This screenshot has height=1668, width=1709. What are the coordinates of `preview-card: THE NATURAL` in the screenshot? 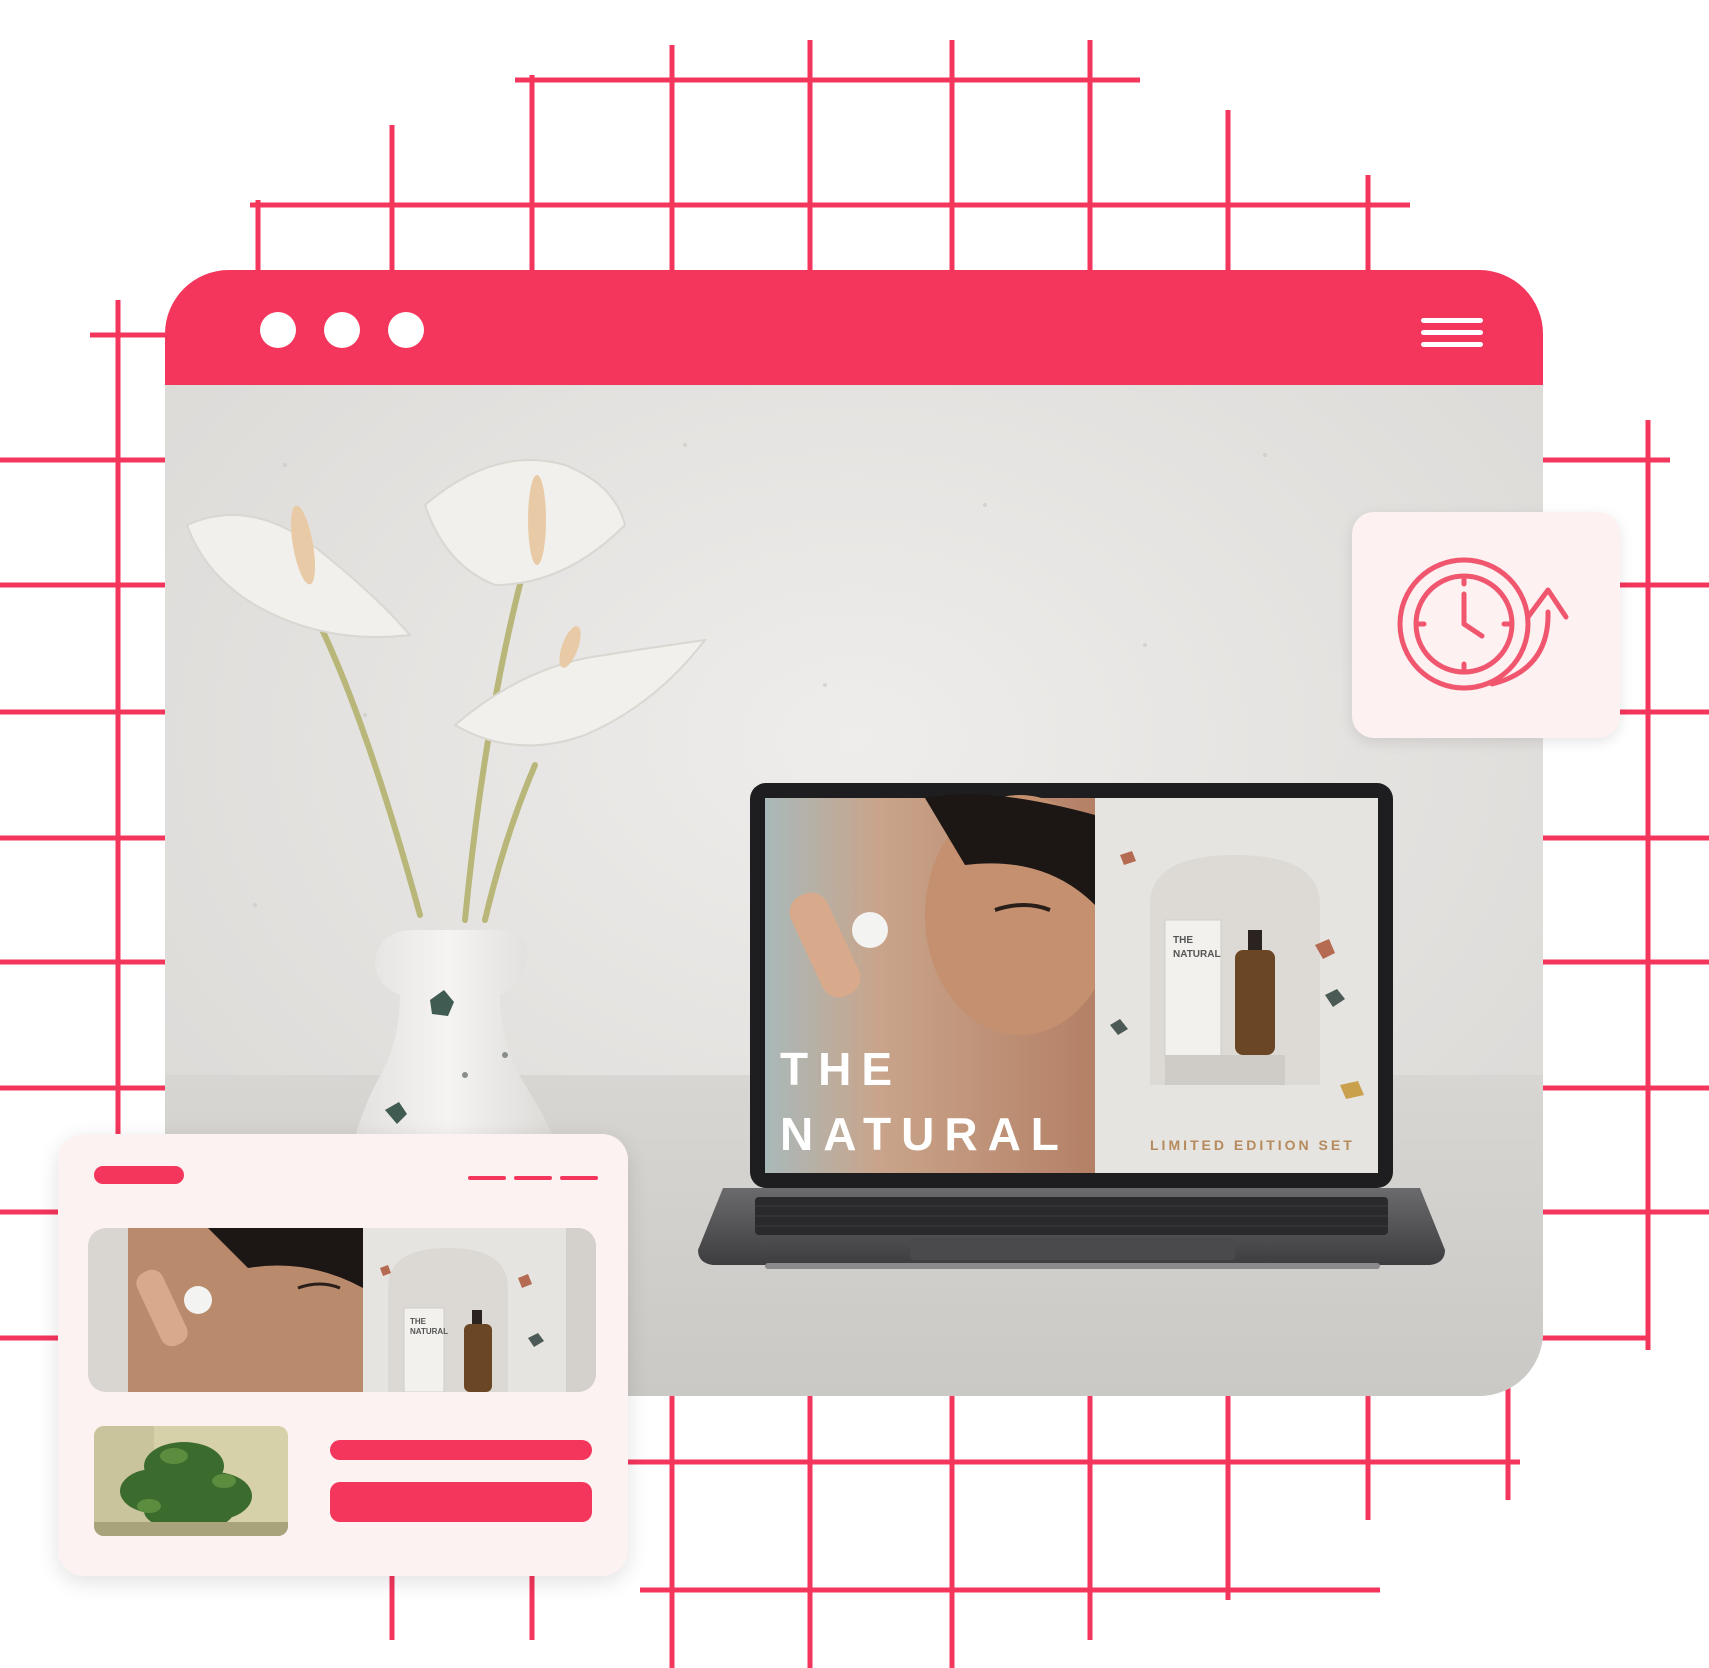 It's located at (343, 1355).